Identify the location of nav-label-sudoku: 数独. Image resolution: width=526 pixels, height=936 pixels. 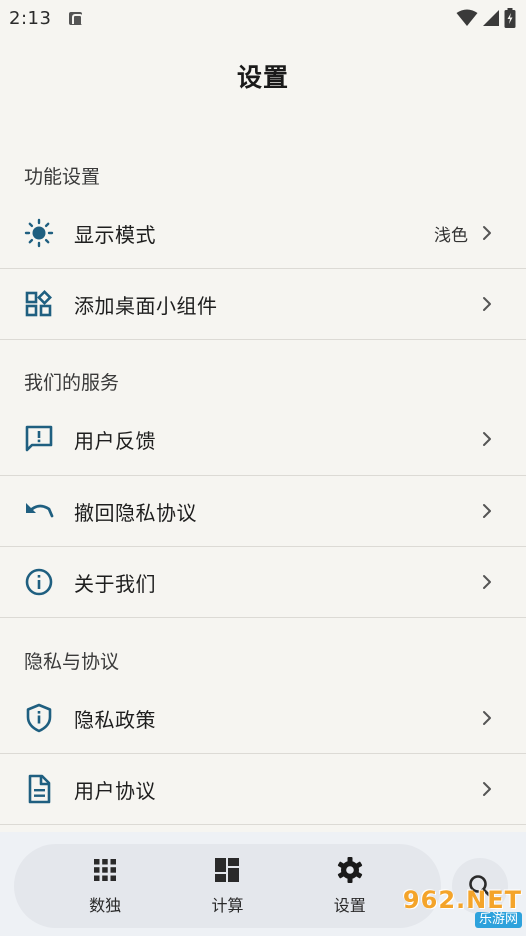
(105, 905).